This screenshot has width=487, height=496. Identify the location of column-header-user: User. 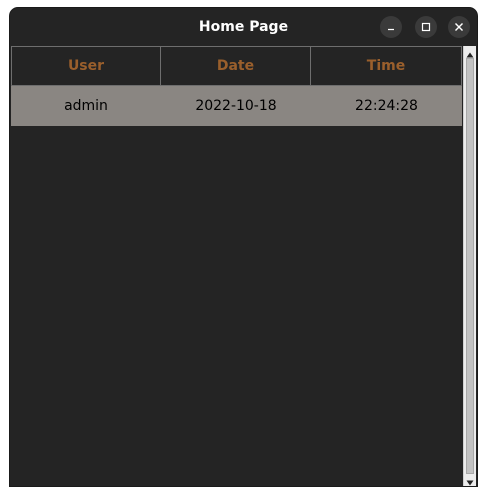
(86, 66).